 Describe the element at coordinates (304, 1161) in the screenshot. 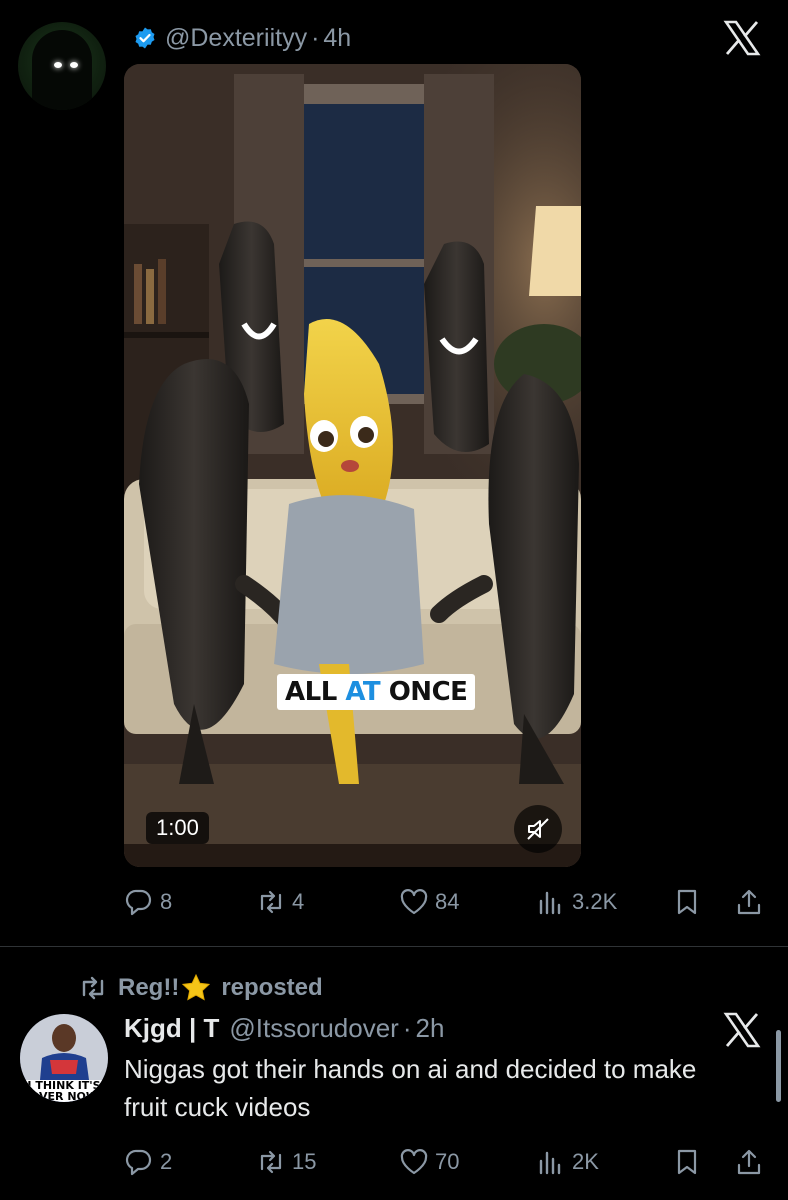

I see `repost-count: 15` at that location.